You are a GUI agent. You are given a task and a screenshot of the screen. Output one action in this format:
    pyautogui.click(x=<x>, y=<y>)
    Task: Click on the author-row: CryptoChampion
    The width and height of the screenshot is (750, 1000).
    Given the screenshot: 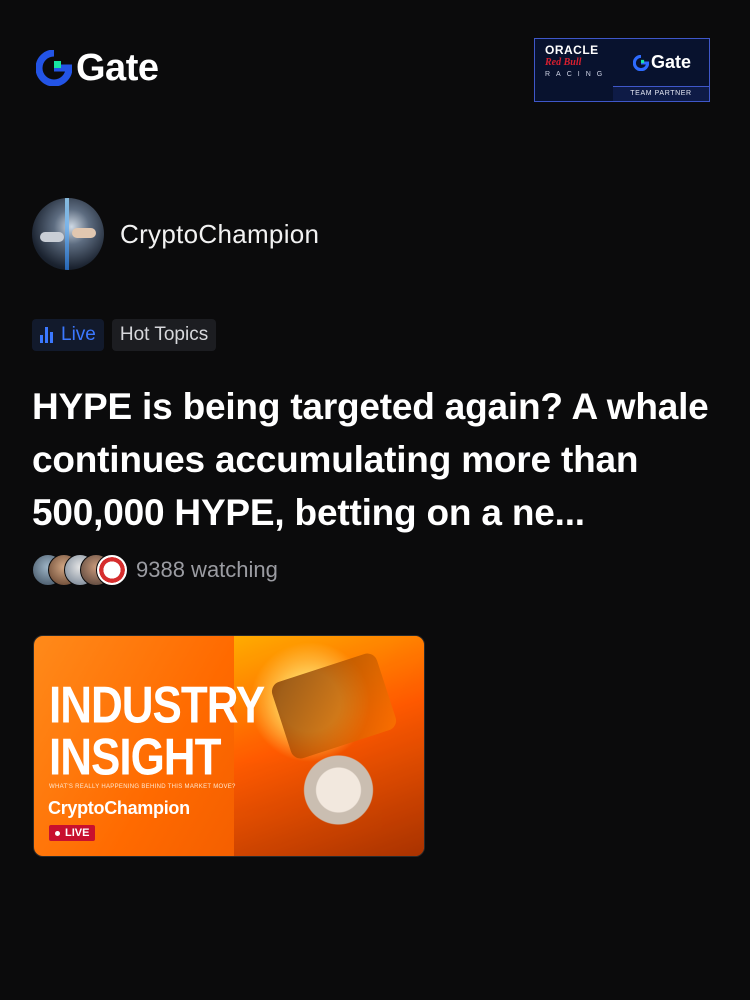 What is the action you would take?
    pyautogui.click(x=175, y=234)
    